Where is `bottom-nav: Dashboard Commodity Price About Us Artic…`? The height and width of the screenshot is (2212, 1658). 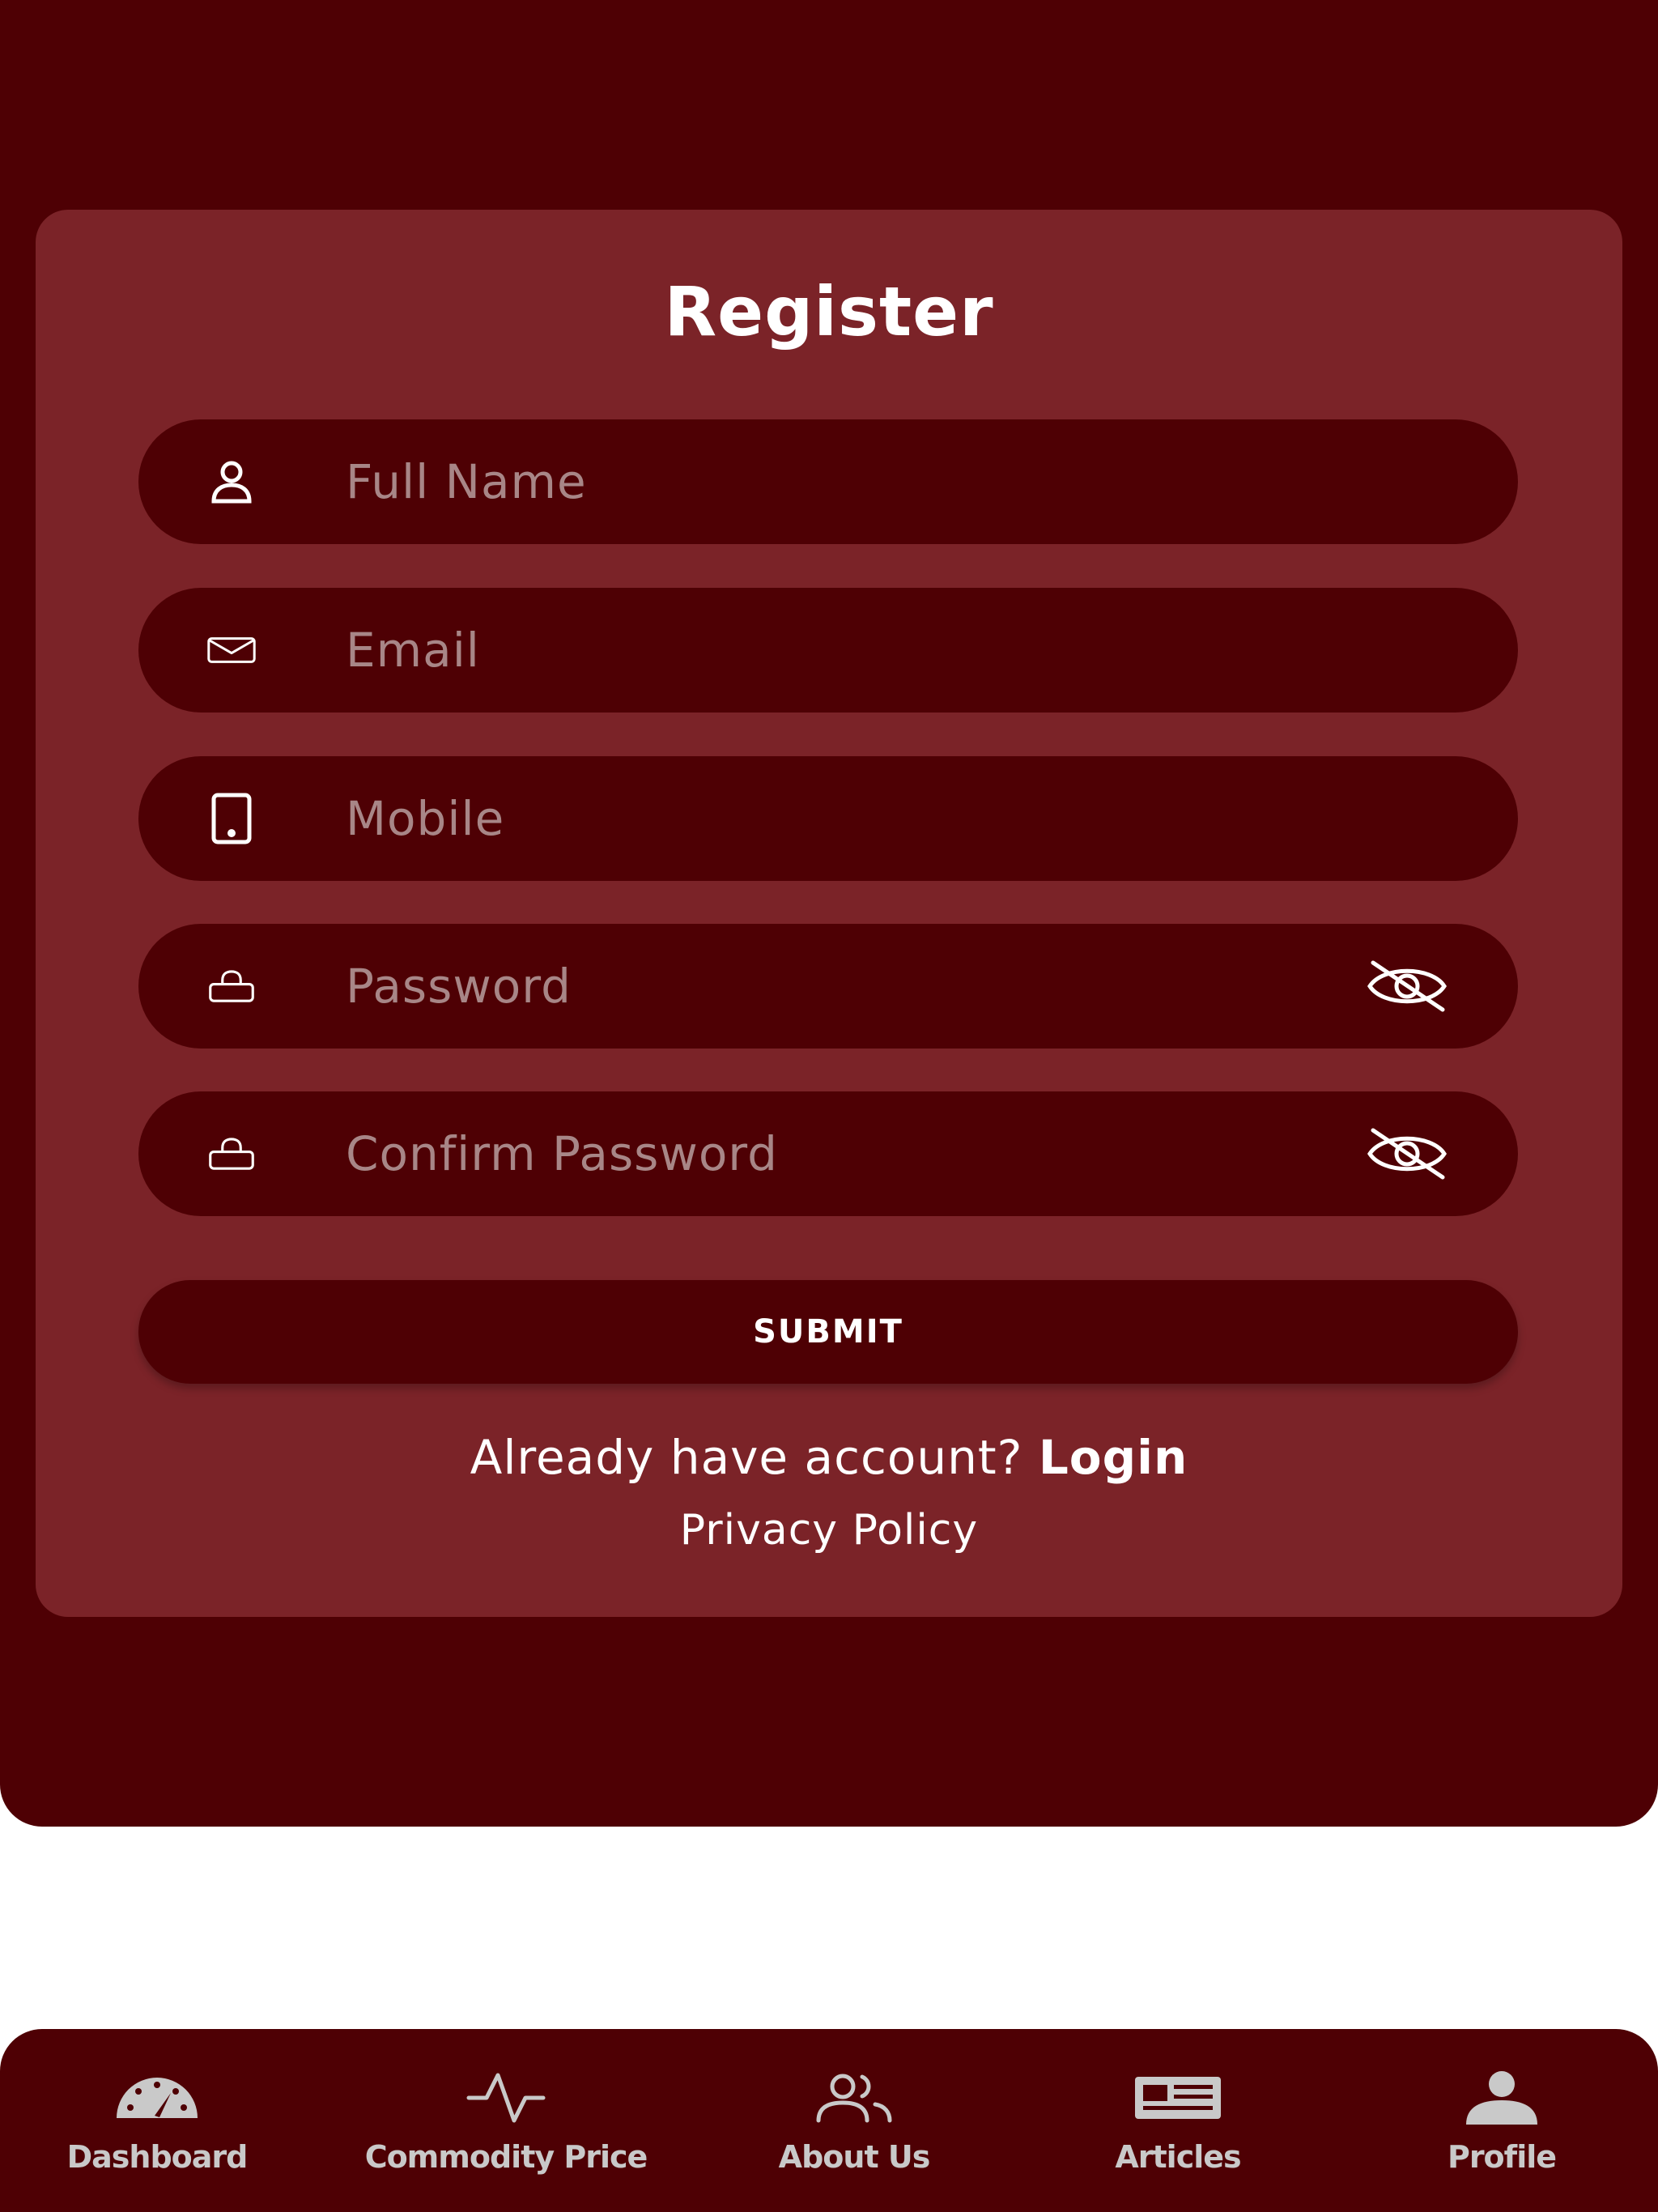 bottom-nav: Dashboard Commodity Price About Us Artic… is located at coordinates (829, 2120).